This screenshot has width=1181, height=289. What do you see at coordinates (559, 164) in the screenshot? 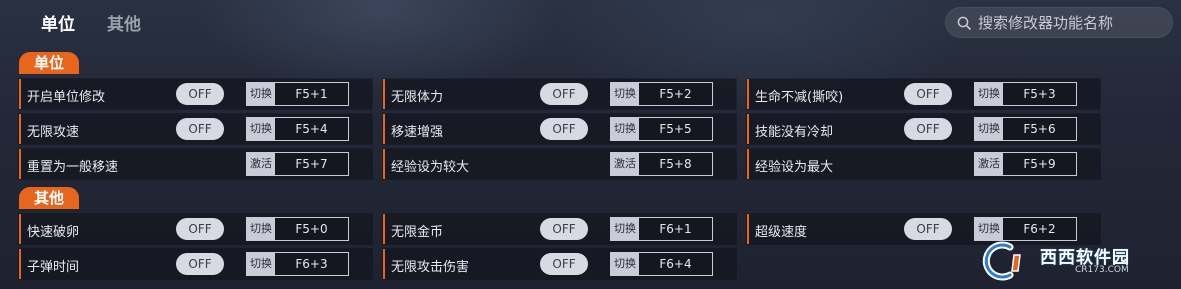
I see `cheat-row-exp-large: 经验设为较大 激活 F5+8` at bounding box center [559, 164].